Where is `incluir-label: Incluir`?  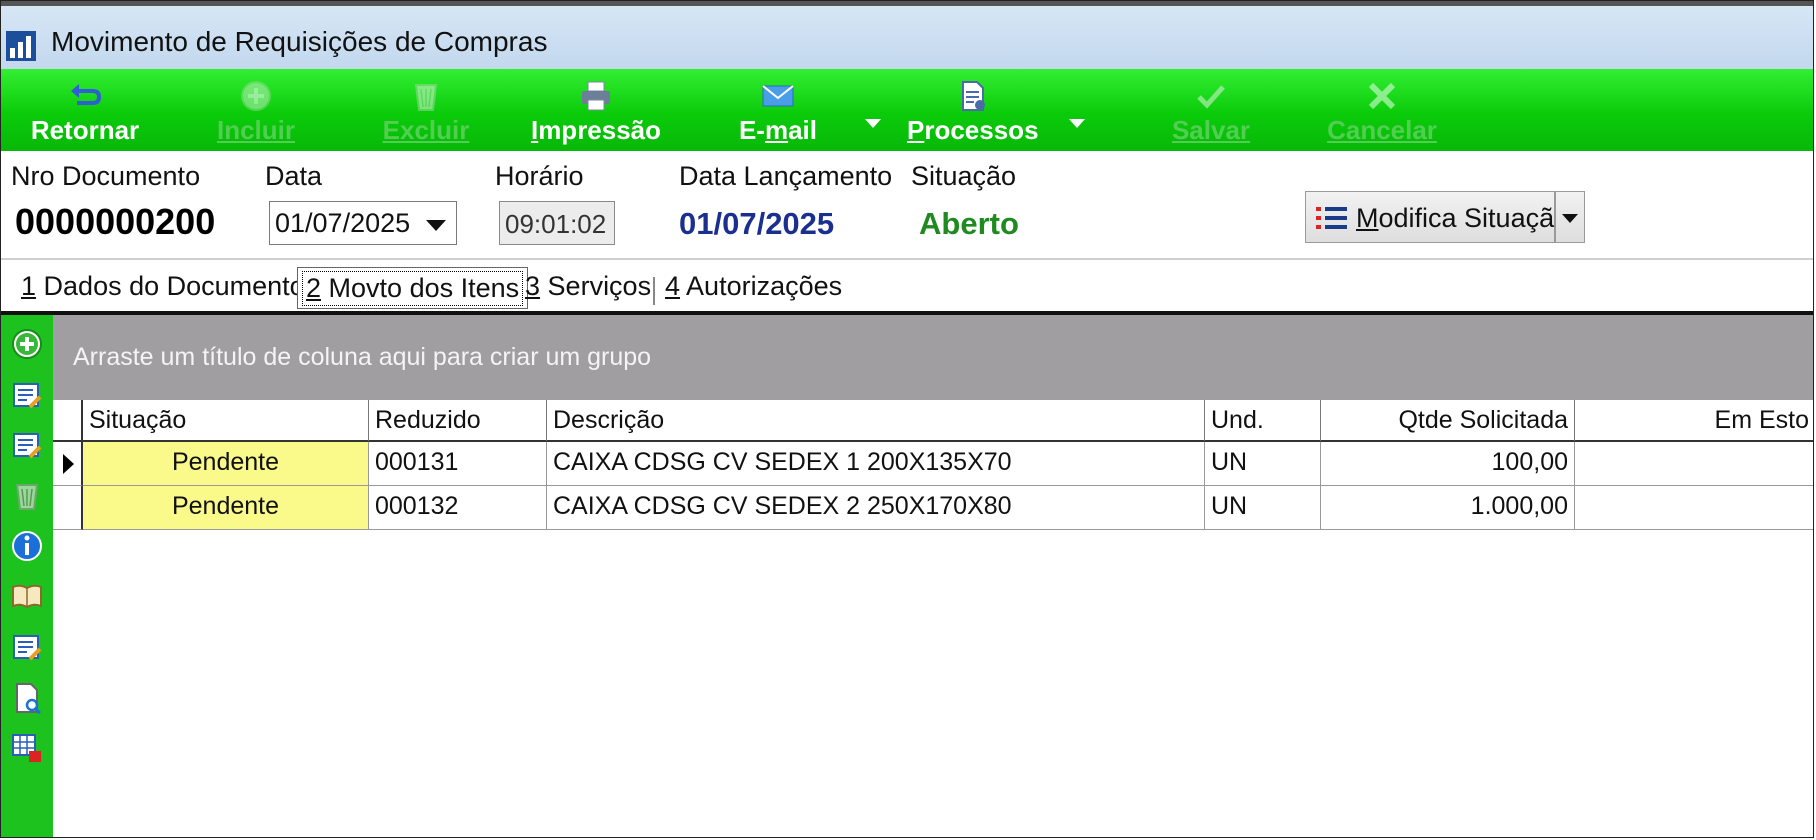
incluir-label: Incluir is located at coordinates (255, 130).